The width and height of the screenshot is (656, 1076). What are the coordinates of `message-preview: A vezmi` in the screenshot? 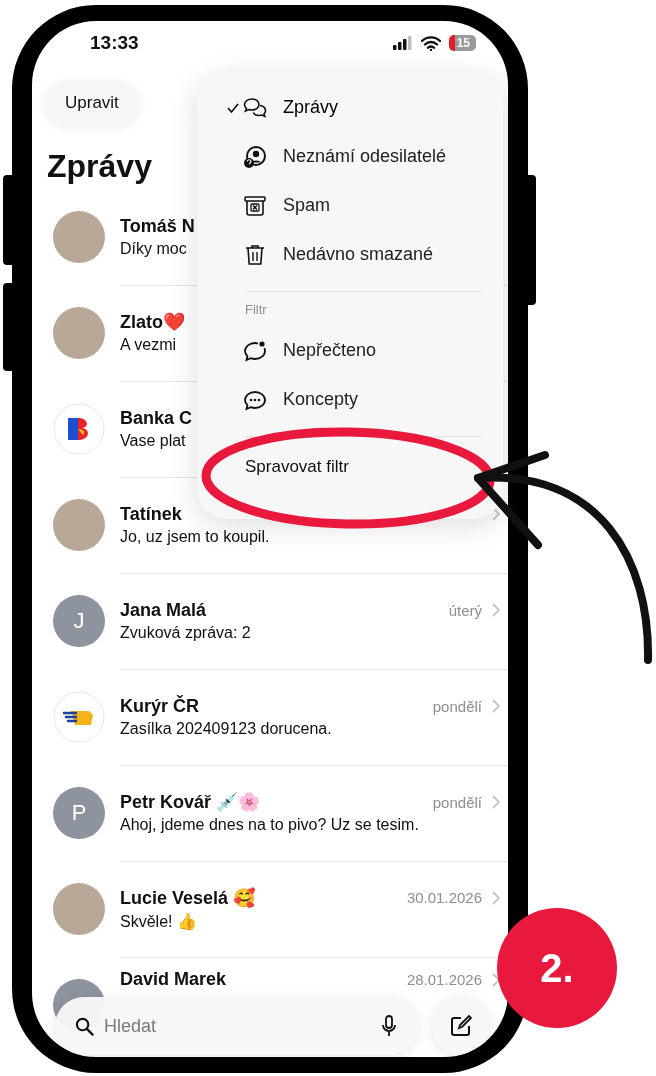 It's located at (148, 345).